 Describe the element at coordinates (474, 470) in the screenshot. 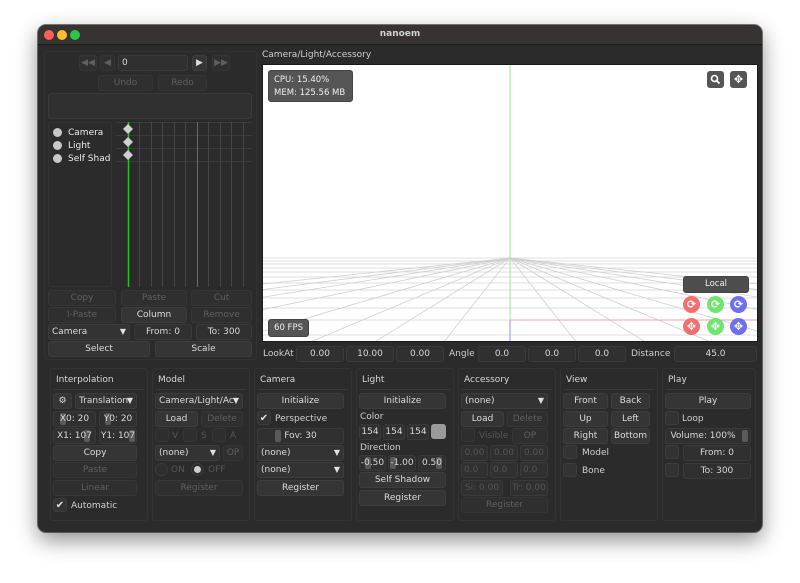

I see `accessory-rotation-x-field: 0.0` at that location.